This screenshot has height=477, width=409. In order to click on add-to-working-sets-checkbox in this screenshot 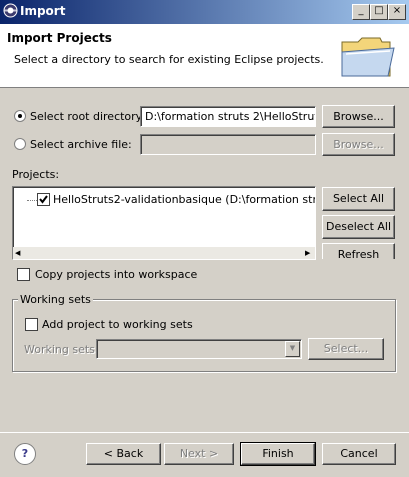, I will do `click(31, 324)`.